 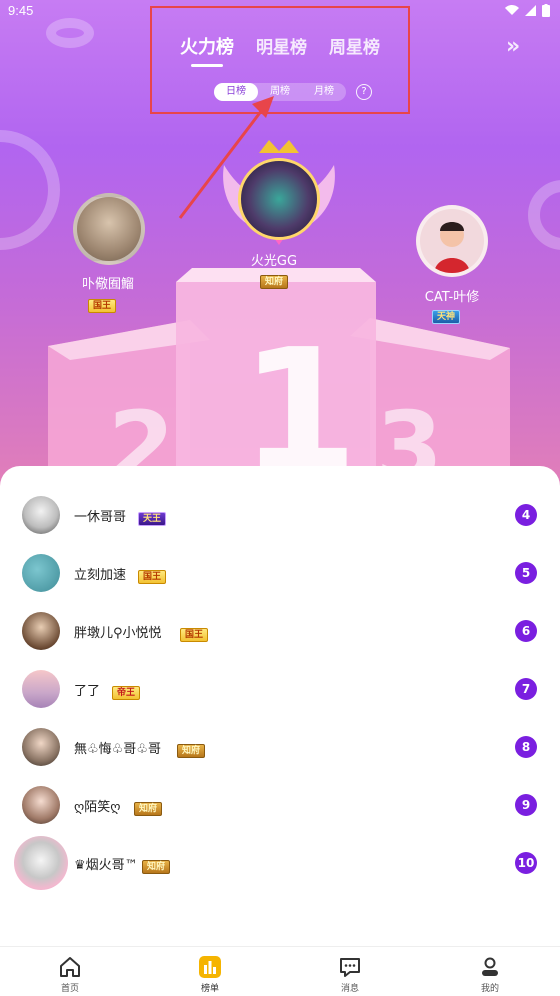 I want to click on tab-star-ranking: 明星榜, so click(x=281, y=46).